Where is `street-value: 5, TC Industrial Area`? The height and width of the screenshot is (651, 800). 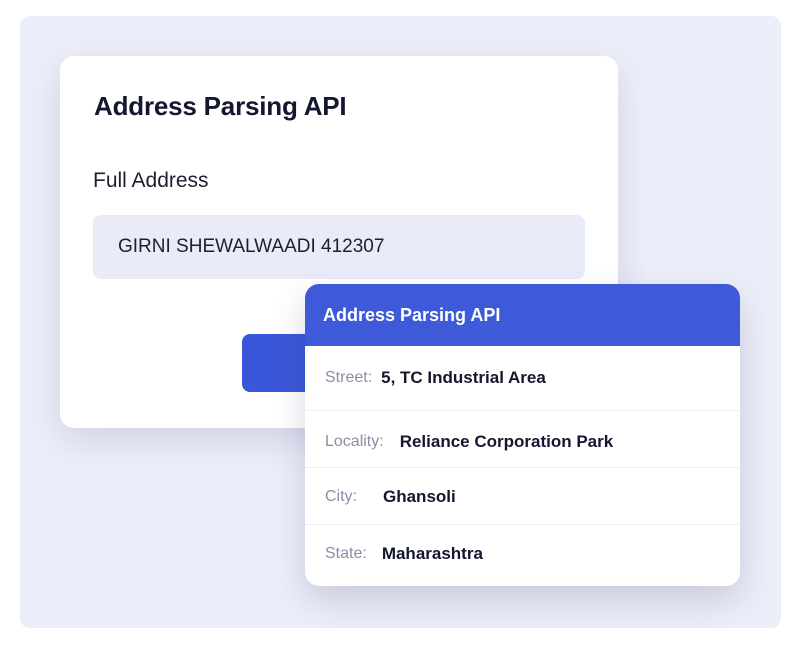 street-value: 5, TC Industrial Area is located at coordinates (463, 377).